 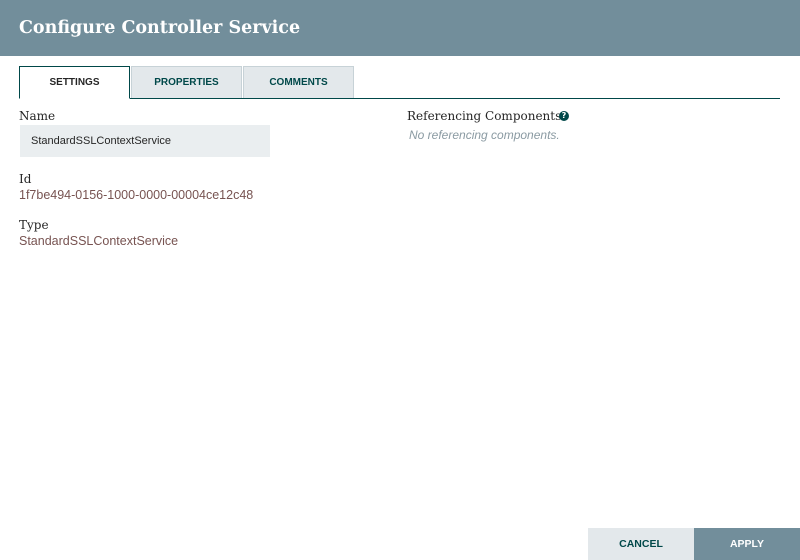 I want to click on name-label: Name, so click(x=37, y=116).